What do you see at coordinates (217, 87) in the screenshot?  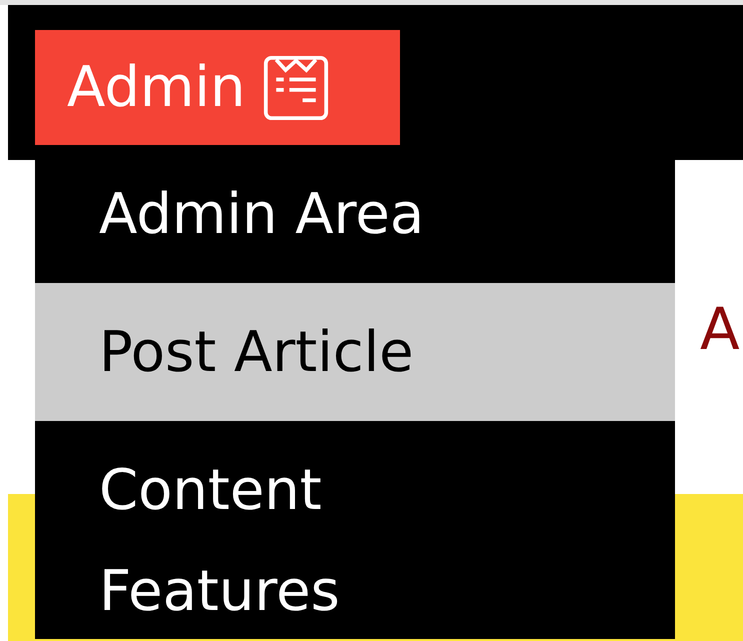 I see `admin-menu-button: Admin` at bounding box center [217, 87].